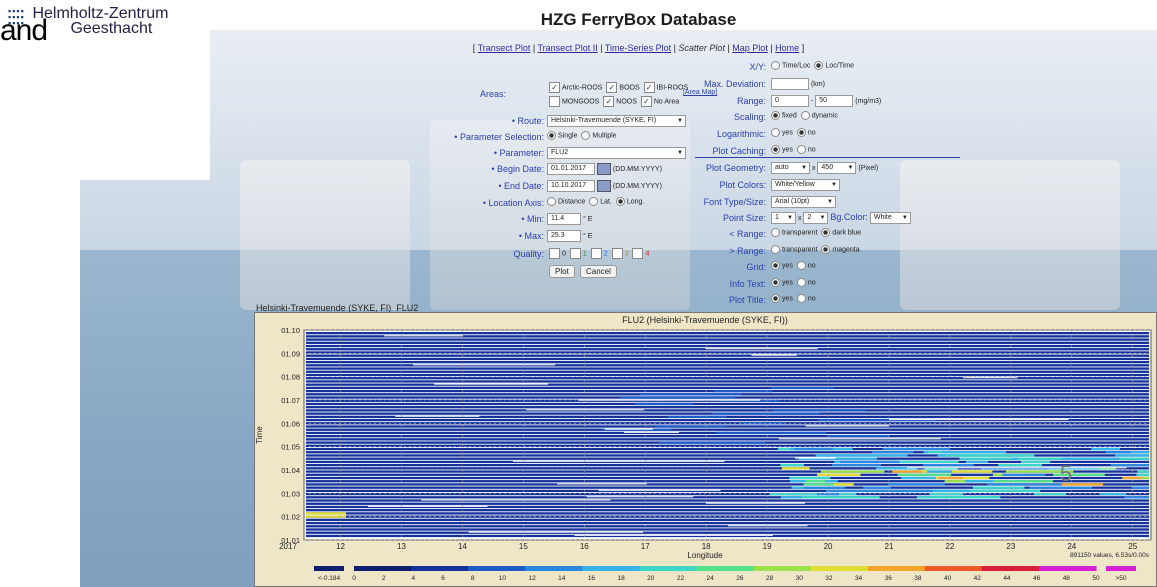 This screenshot has height=587, width=1157. Describe the element at coordinates (757, 67) in the screenshot. I see `xy-label: X/Y:` at that location.